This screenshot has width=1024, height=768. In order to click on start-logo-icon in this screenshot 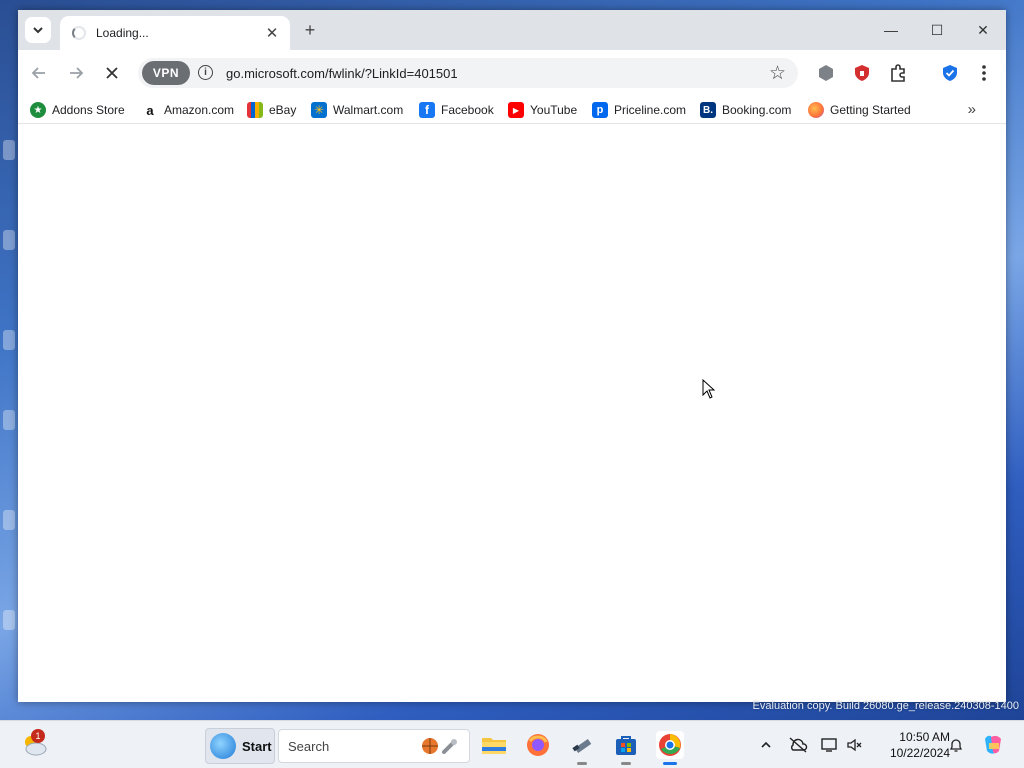, I will do `click(223, 746)`.